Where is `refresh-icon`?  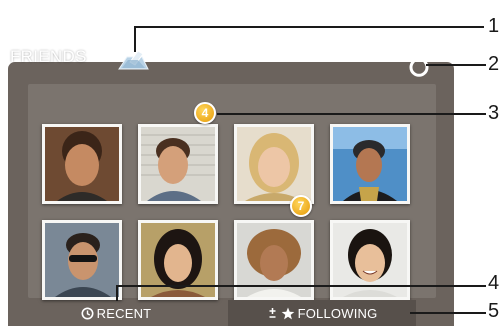
refresh-icon is located at coordinates (419, 67).